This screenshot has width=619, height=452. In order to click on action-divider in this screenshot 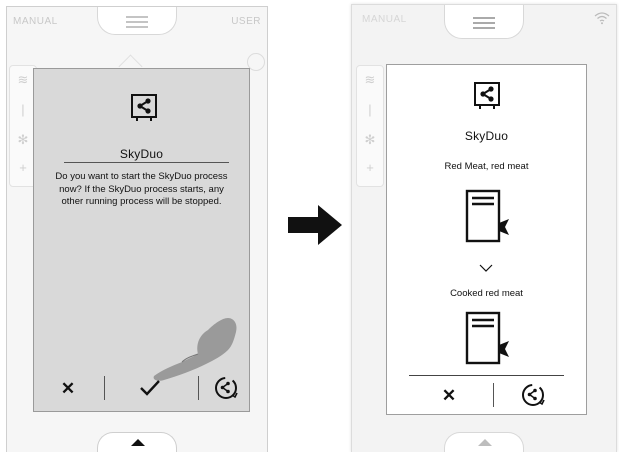, I will do `click(486, 375)`.